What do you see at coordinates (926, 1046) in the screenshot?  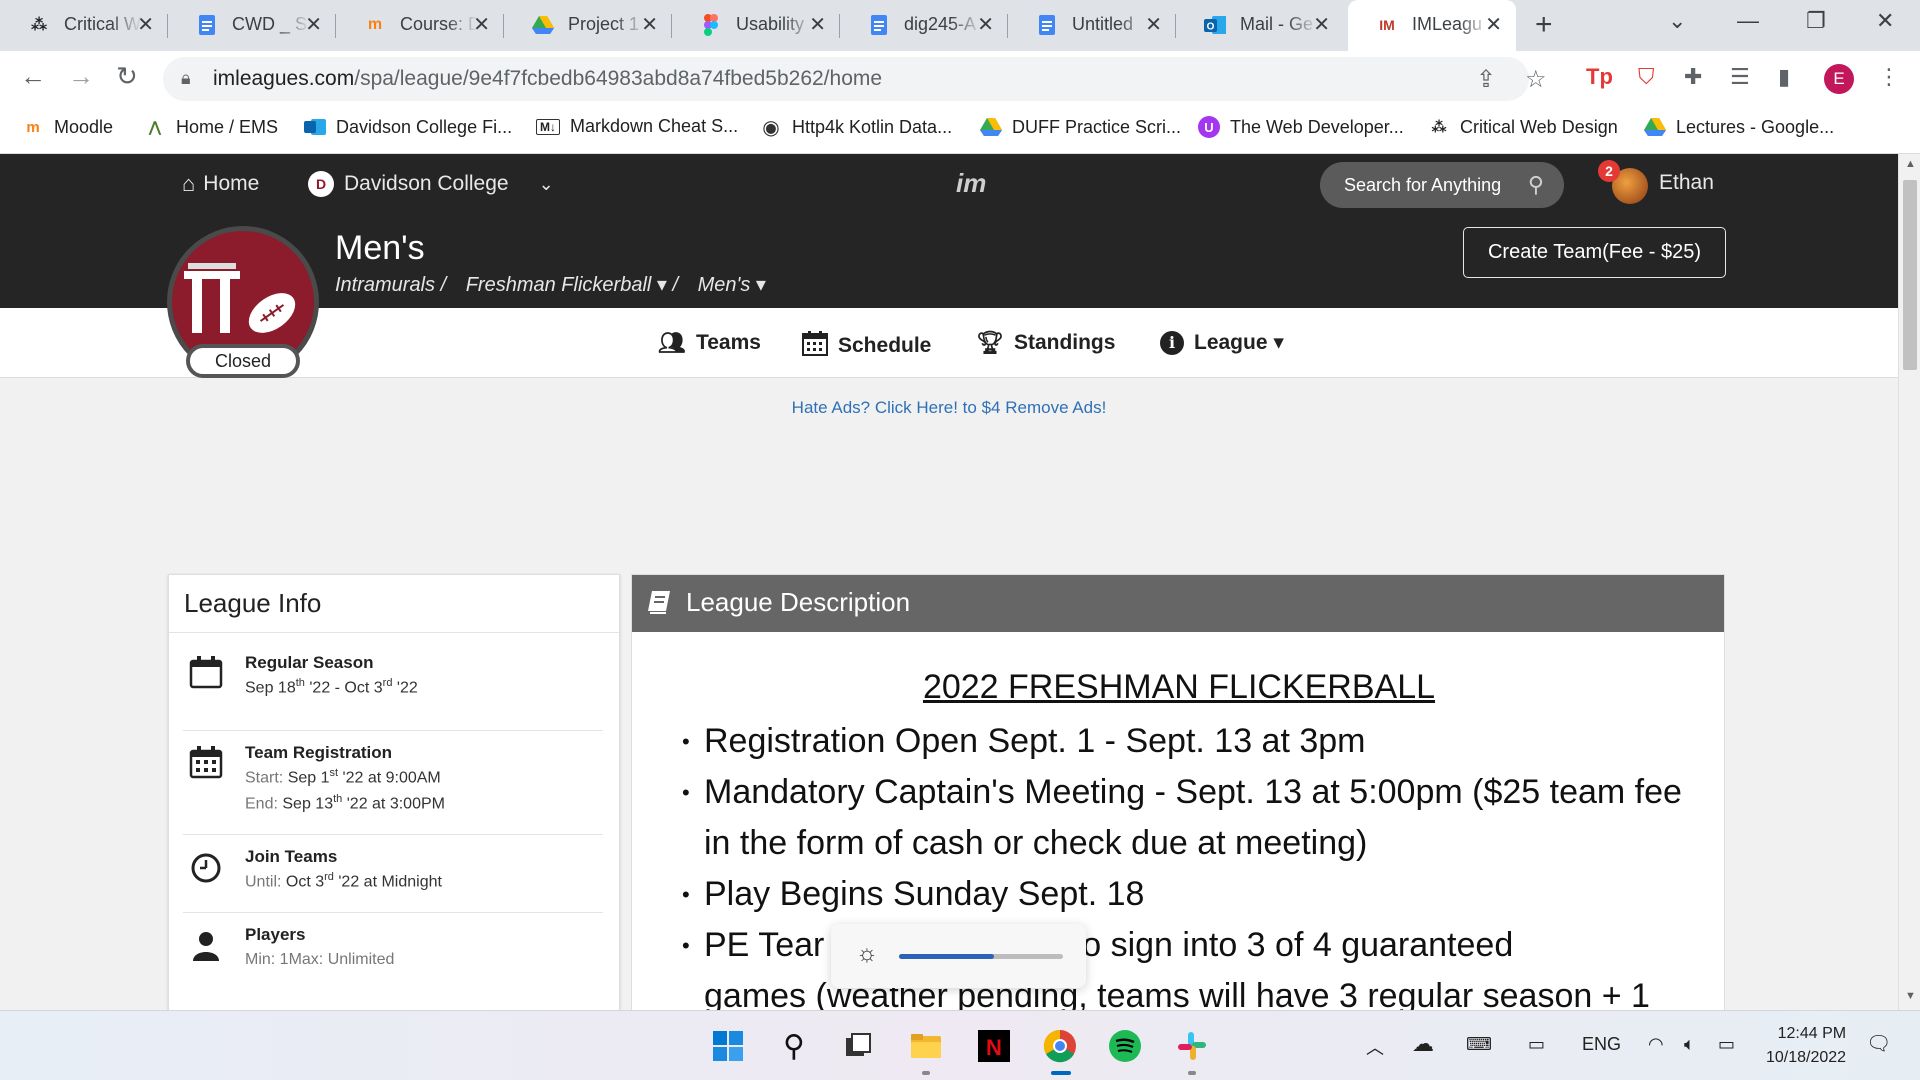 I see `file-explorer-icon` at bounding box center [926, 1046].